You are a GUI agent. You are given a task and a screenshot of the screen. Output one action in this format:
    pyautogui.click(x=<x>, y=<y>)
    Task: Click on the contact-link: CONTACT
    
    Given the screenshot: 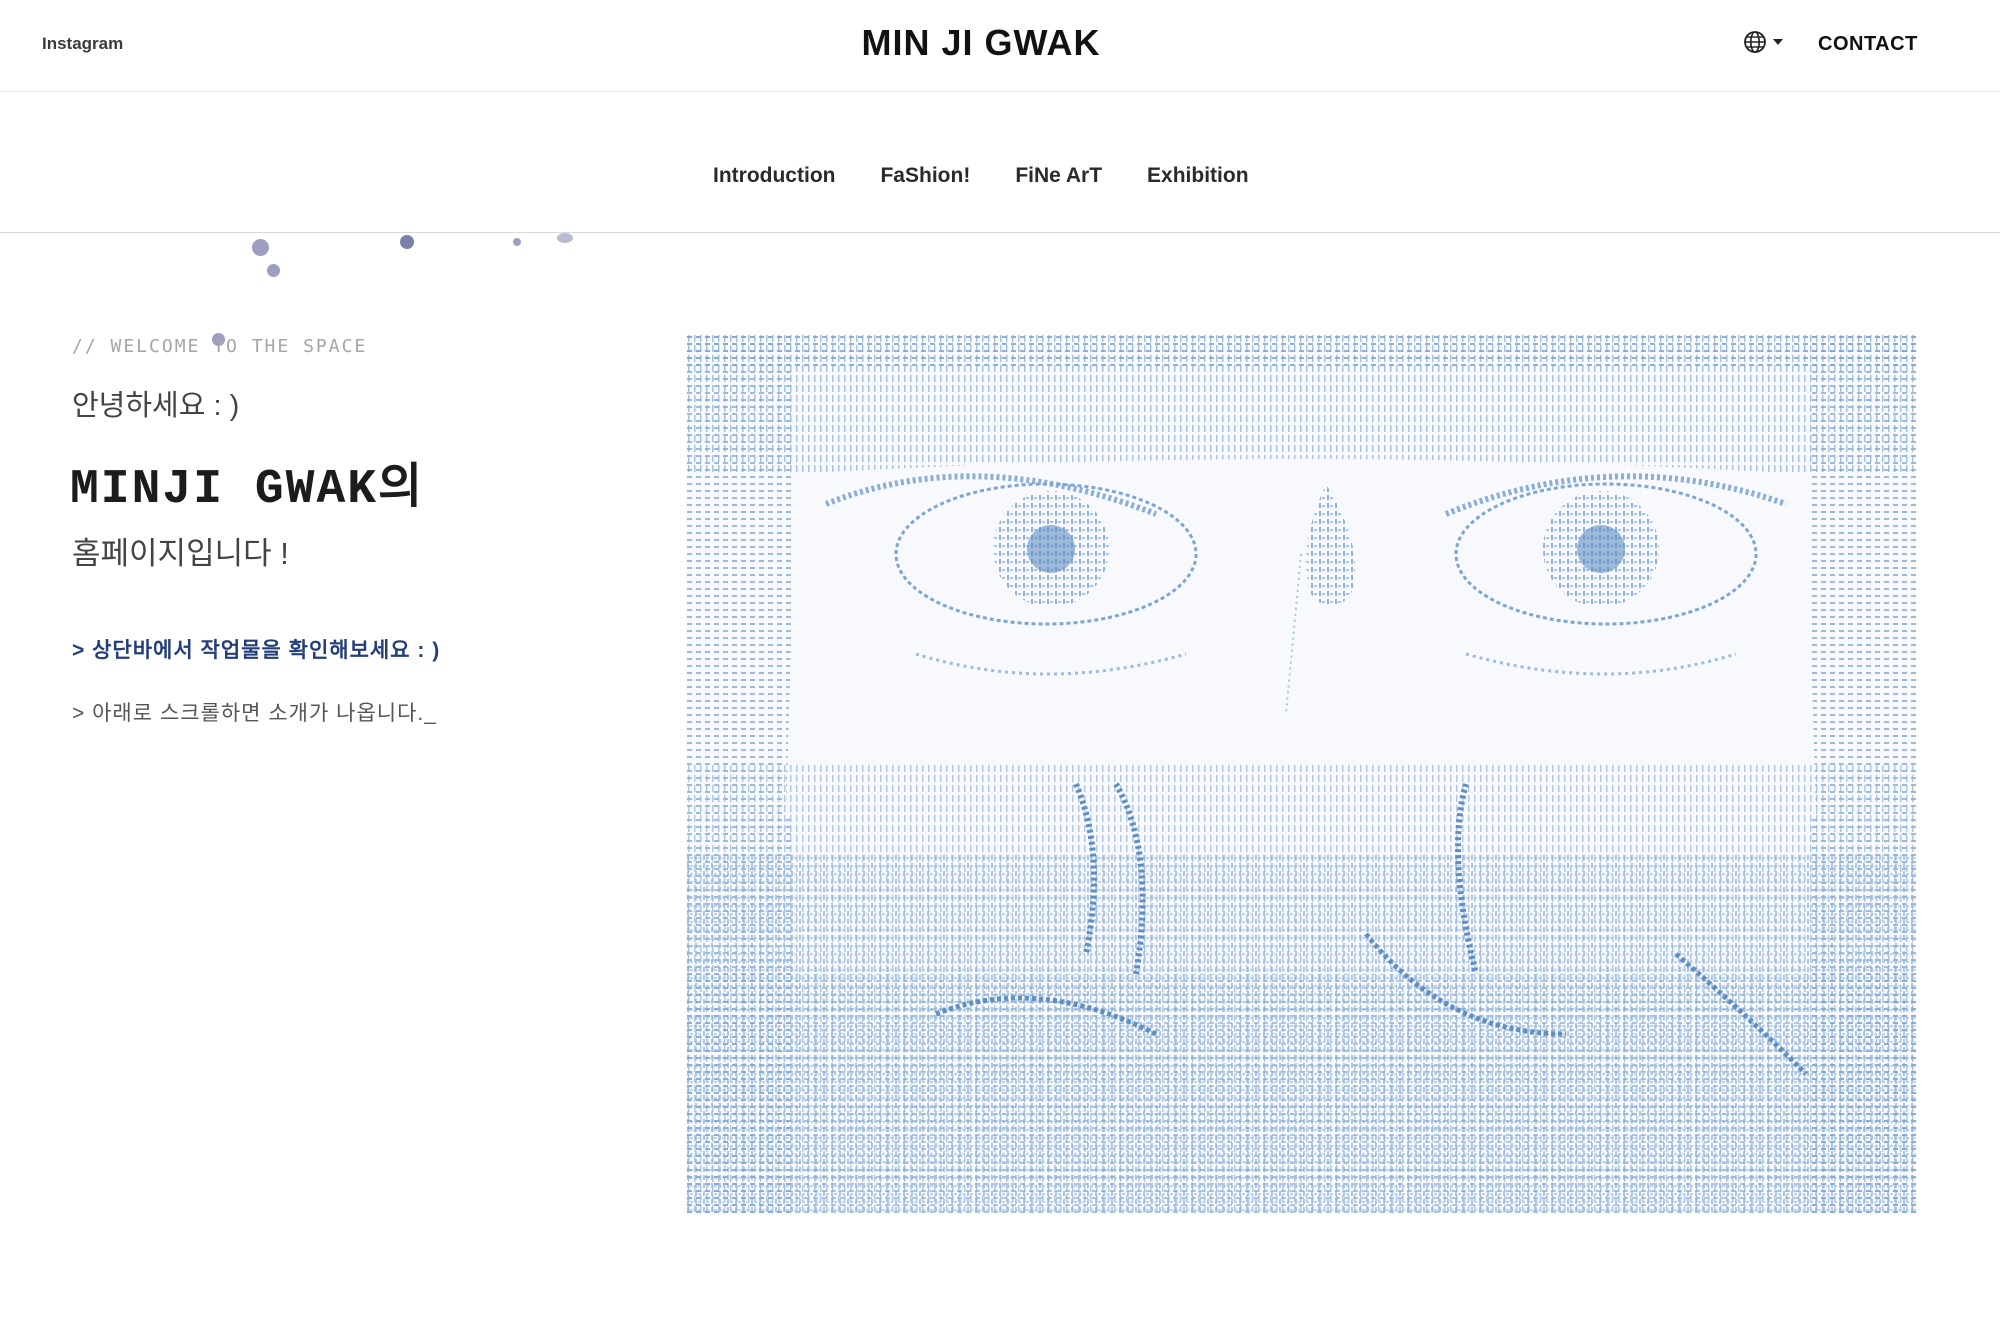 What is the action you would take?
    pyautogui.click(x=1868, y=44)
    